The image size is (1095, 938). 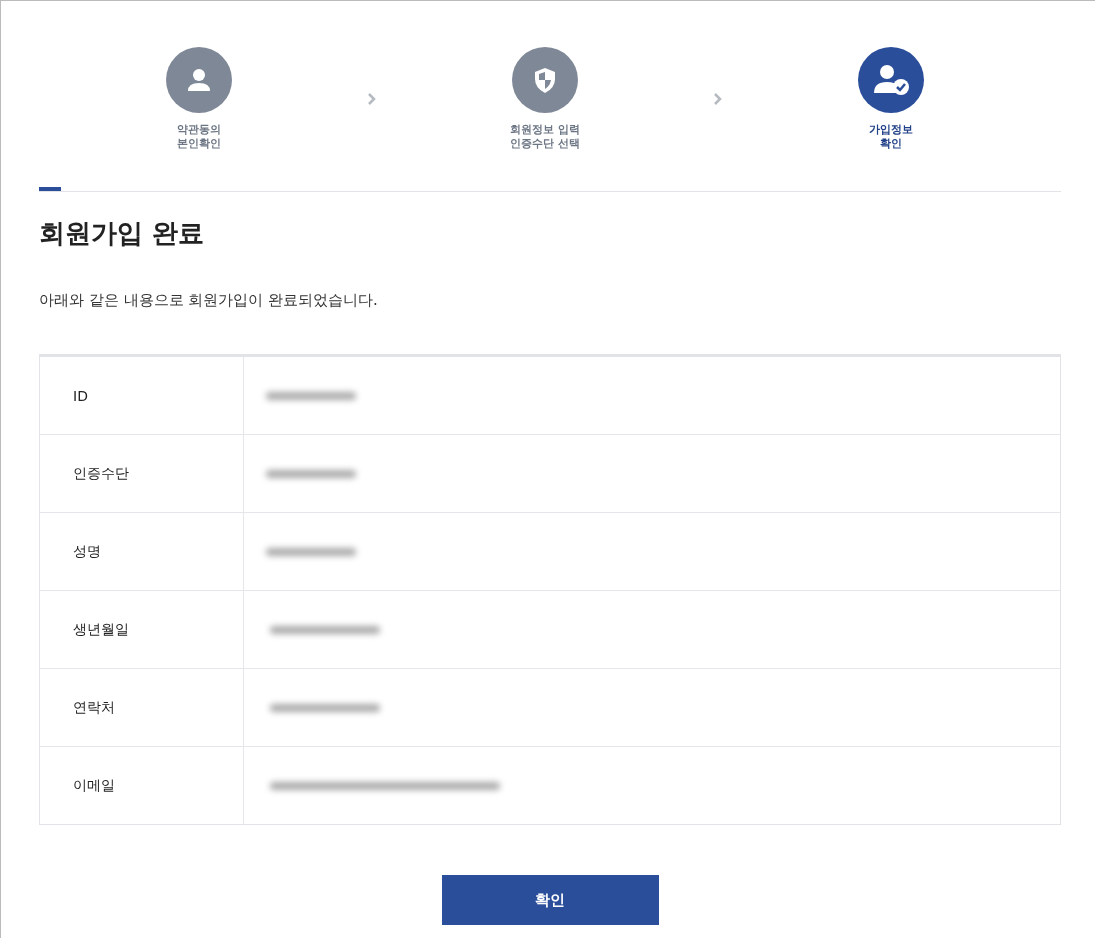 I want to click on person-check-icon, so click(x=891, y=80).